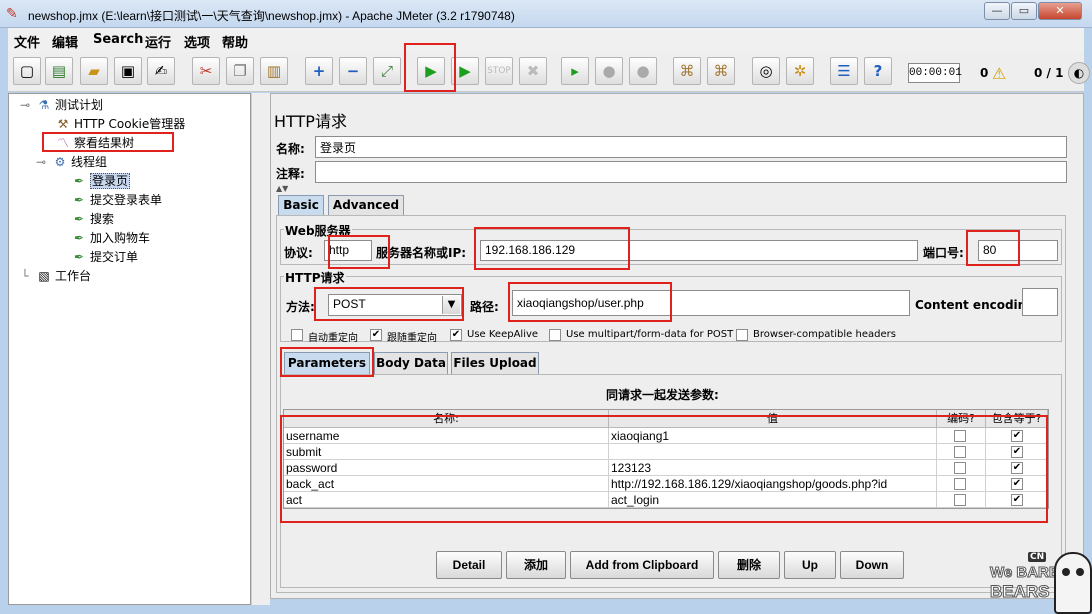 Image resolution: width=1092 pixels, height=614 pixels. Describe the element at coordinates (1018, 250) in the screenshot. I see `port-input: 80` at that location.